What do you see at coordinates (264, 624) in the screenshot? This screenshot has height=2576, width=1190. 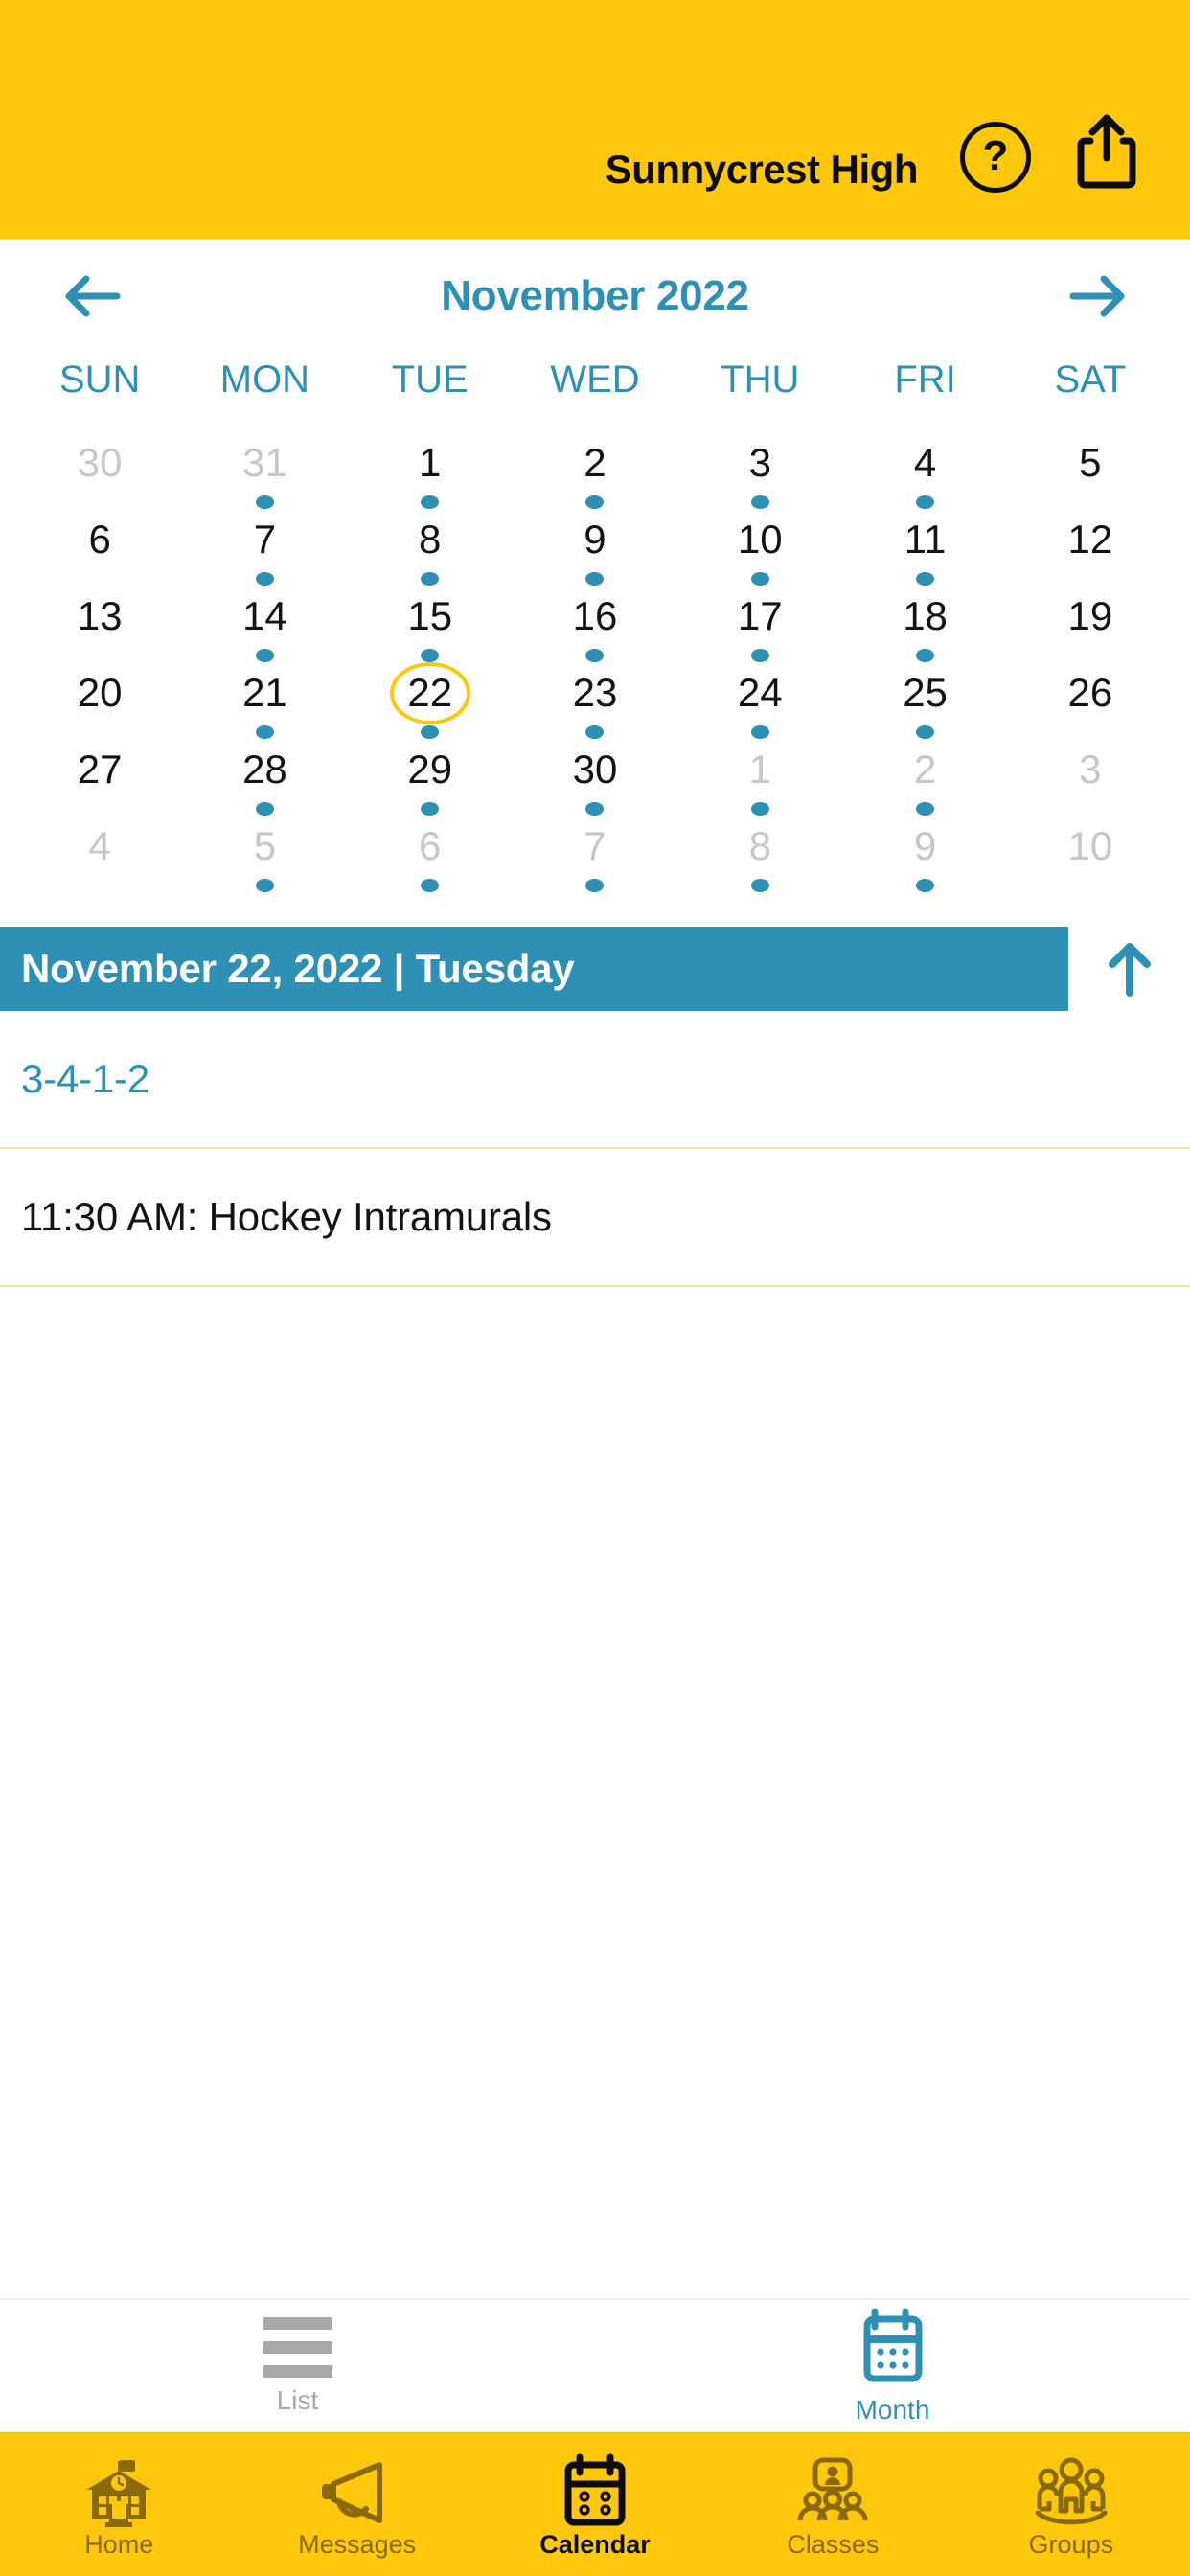 I see `date-cell: 14` at bounding box center [264, 624].